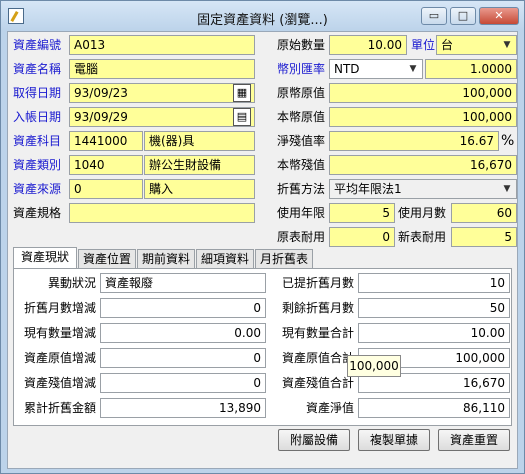  What do you see at coordinates (317, 358) in the screenshot?
I see `label-cost-total: 資產原值合計` at bounding box center [317, 358].